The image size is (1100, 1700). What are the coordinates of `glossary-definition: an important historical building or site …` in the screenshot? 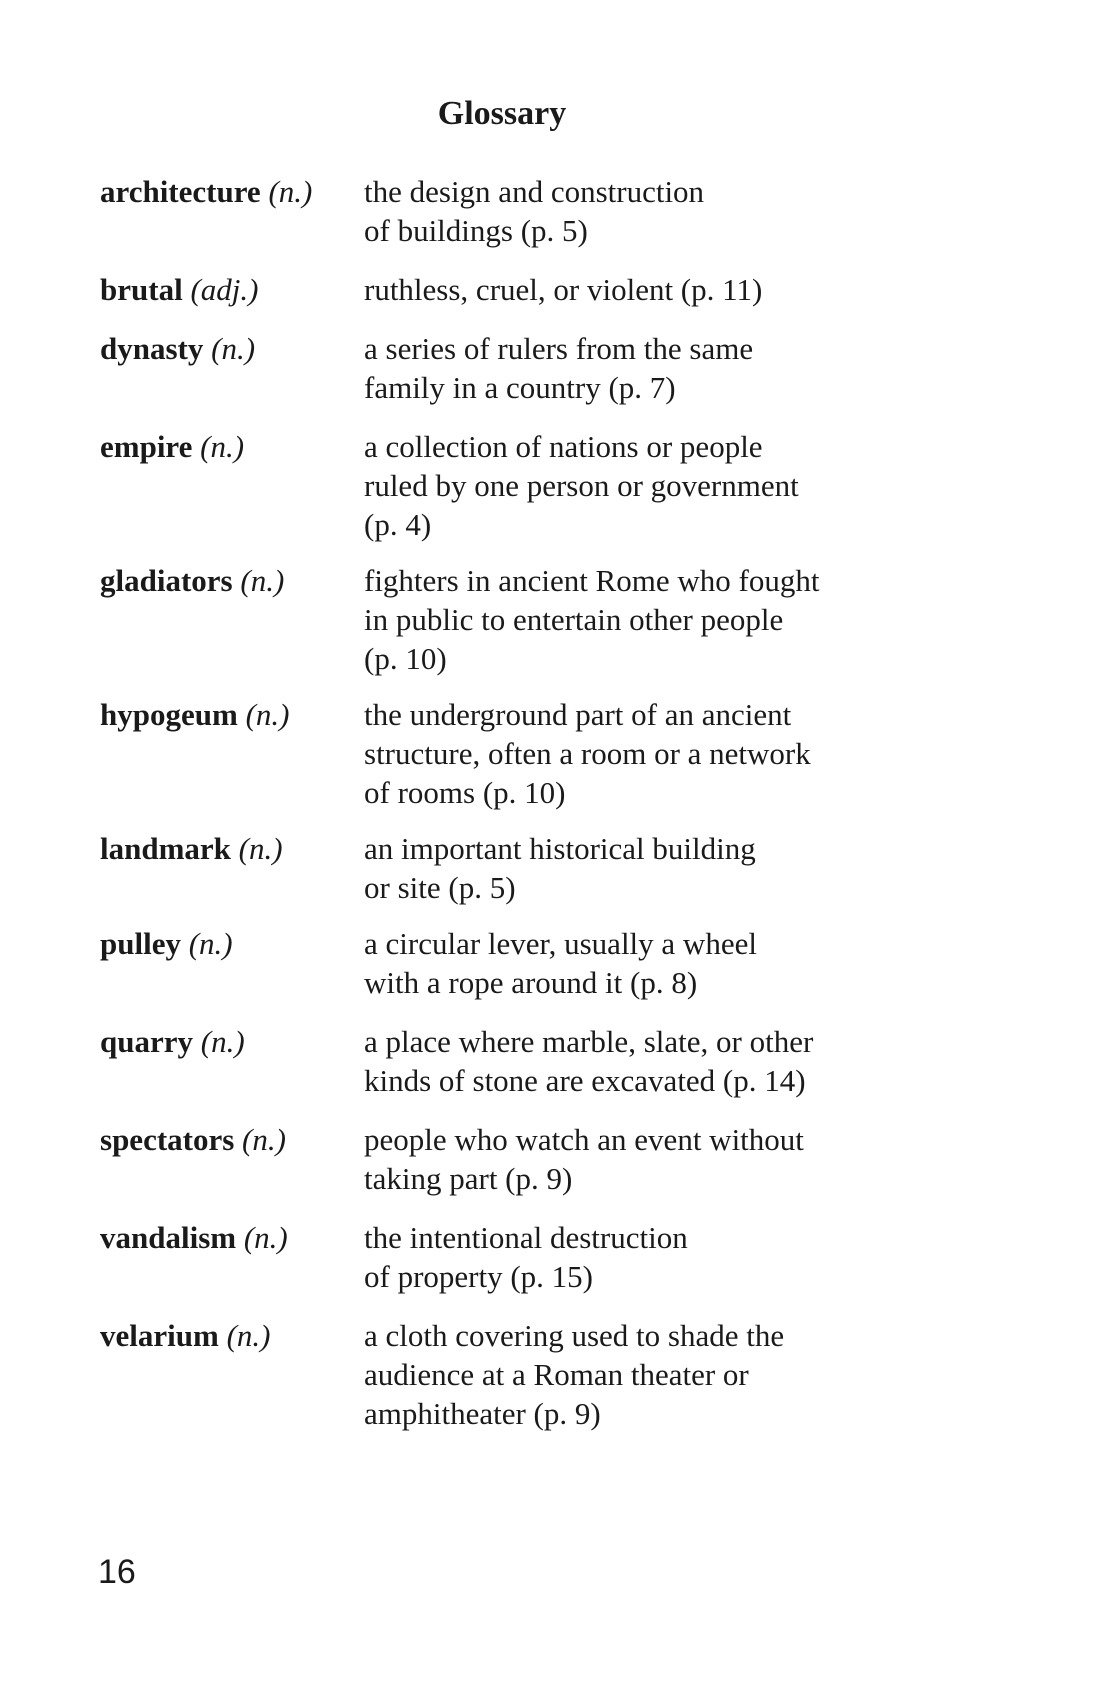 It's located at (672, 868).